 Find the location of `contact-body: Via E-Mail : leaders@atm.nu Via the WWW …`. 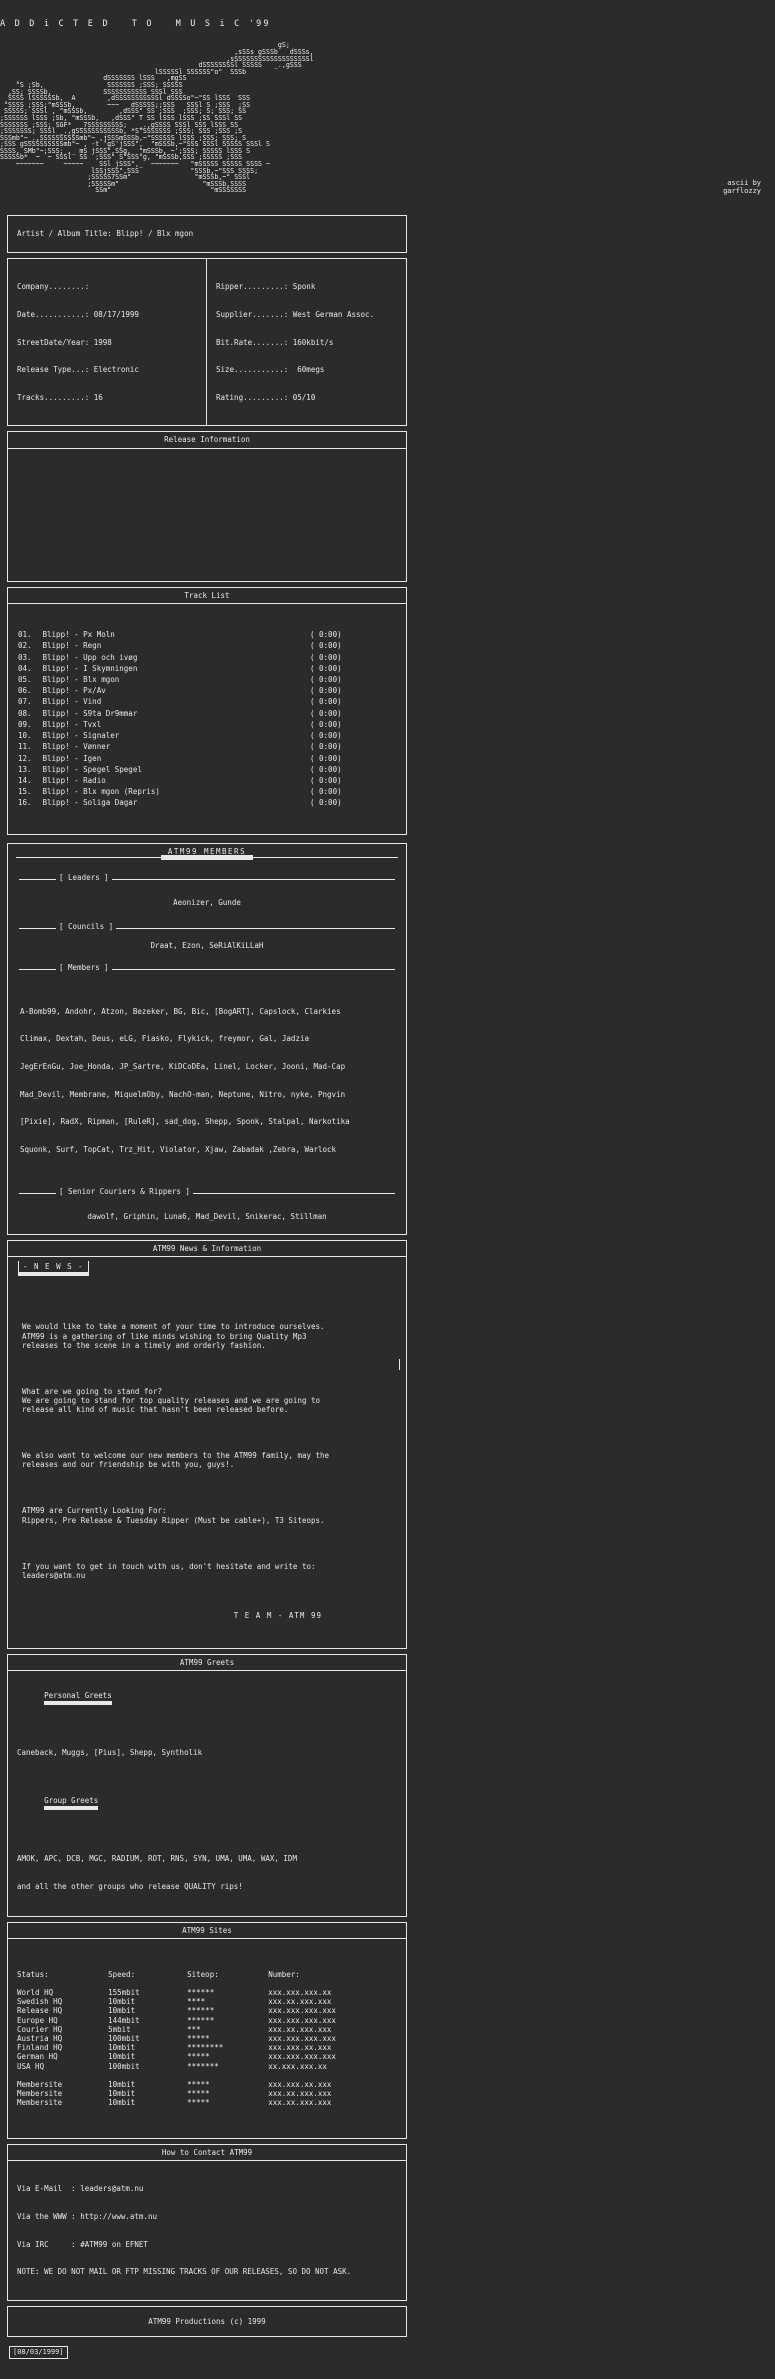

contact-body: Via E-Mail : leaders@atm.nu Via the WWW … is located at coordinates (207, 2230).